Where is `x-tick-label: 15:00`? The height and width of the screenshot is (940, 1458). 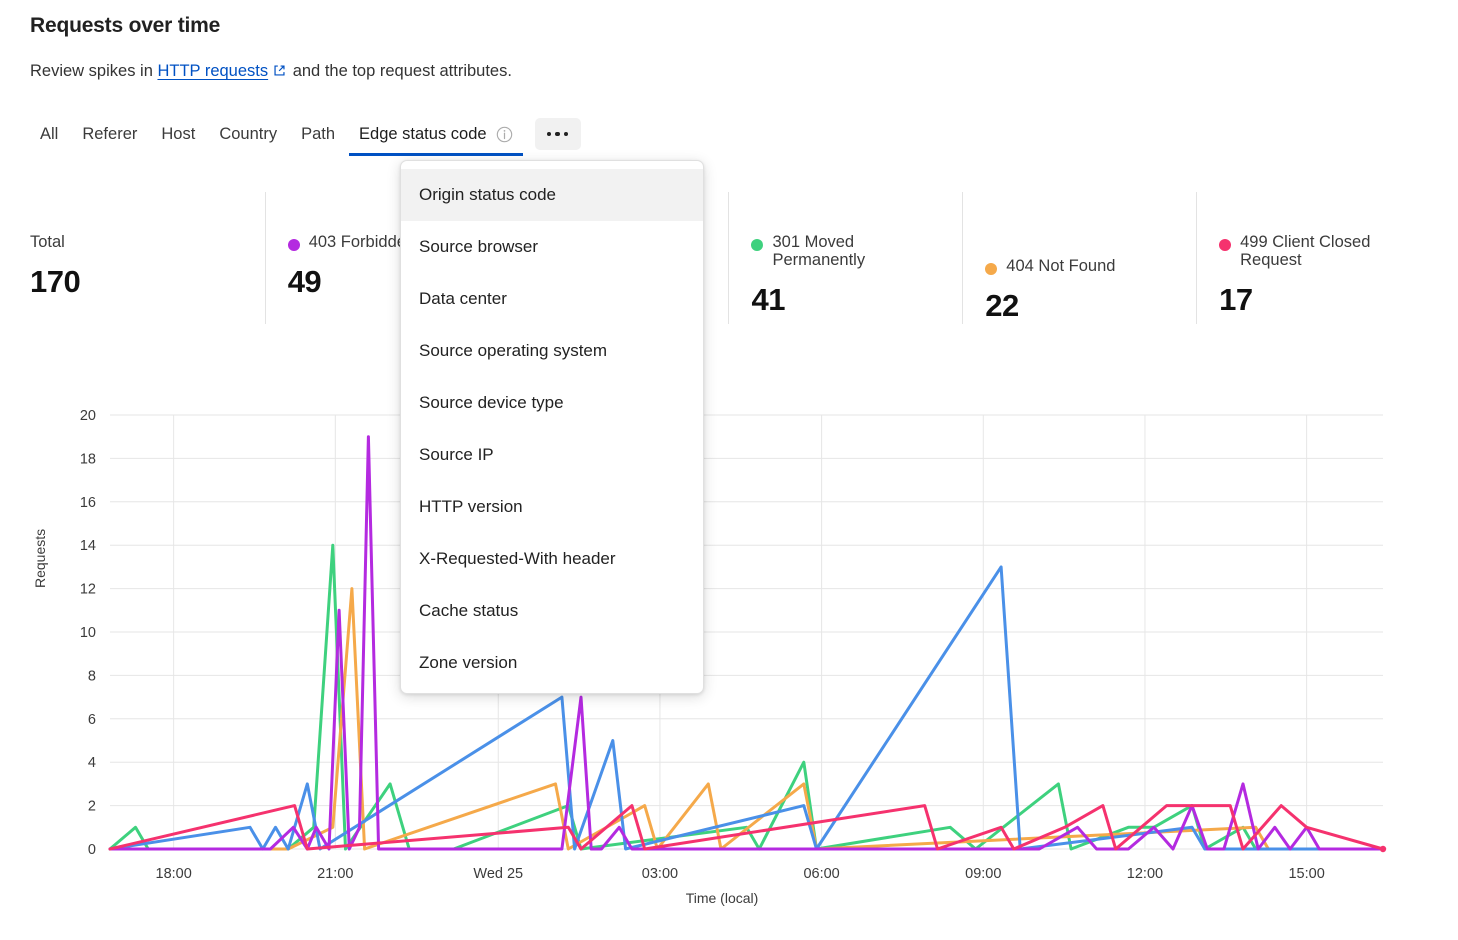 x-tick-label: 15:00 is located at coordinates (1306, 874).